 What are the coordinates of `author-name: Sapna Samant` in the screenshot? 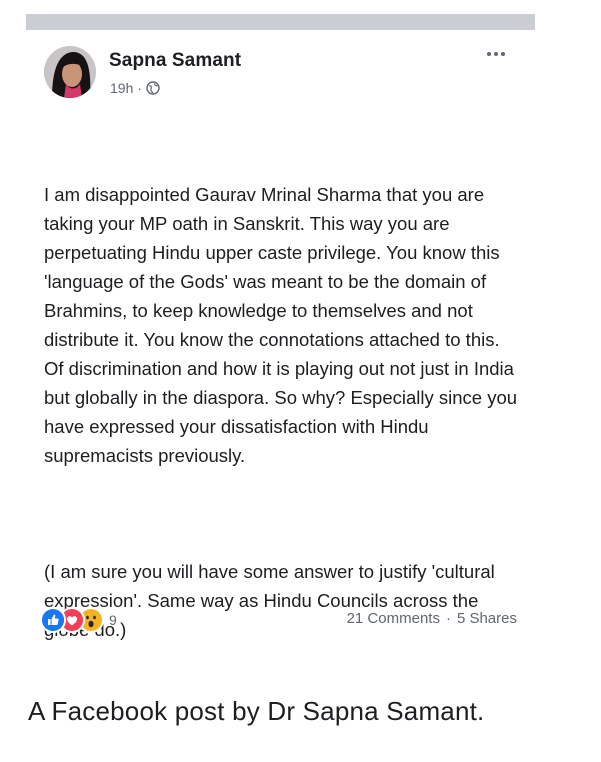 It's located at (175, 61).